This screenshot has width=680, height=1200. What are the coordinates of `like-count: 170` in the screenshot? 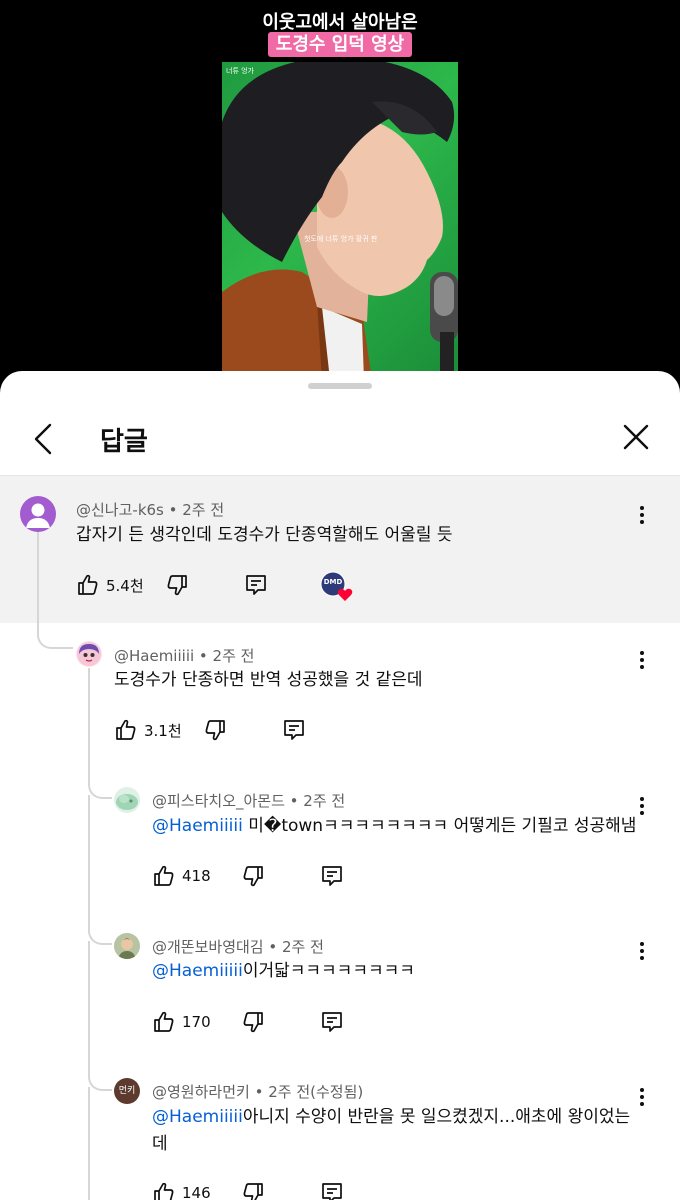 It's located at (196, 1022).